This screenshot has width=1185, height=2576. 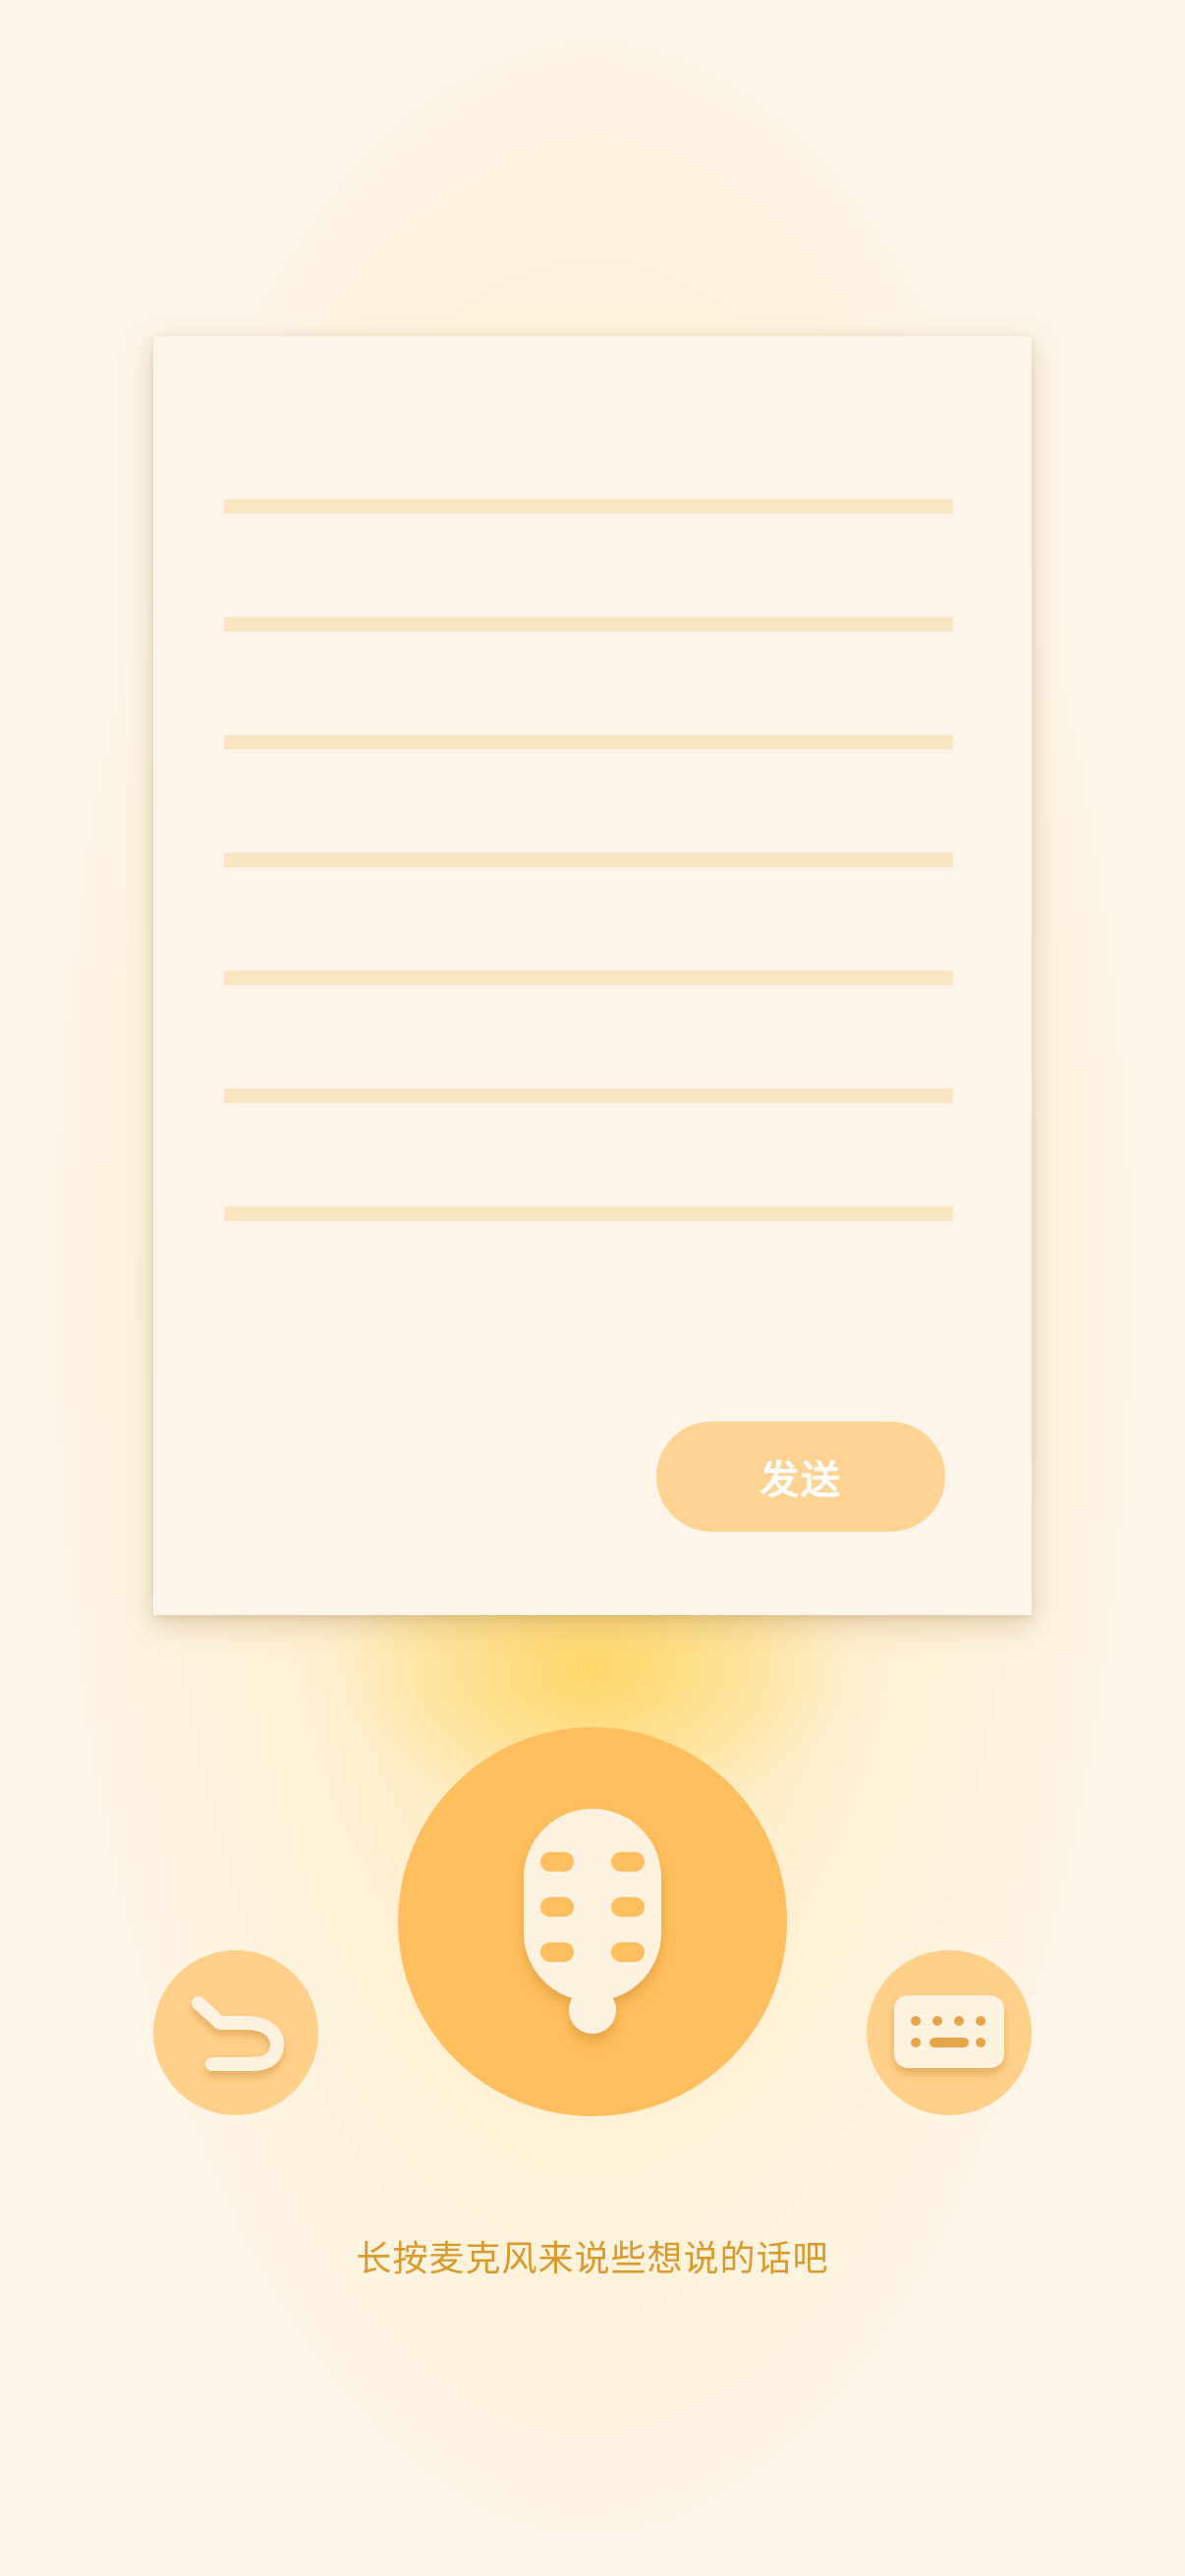 I want to click on undo-button, so click(x=236, y=2032).